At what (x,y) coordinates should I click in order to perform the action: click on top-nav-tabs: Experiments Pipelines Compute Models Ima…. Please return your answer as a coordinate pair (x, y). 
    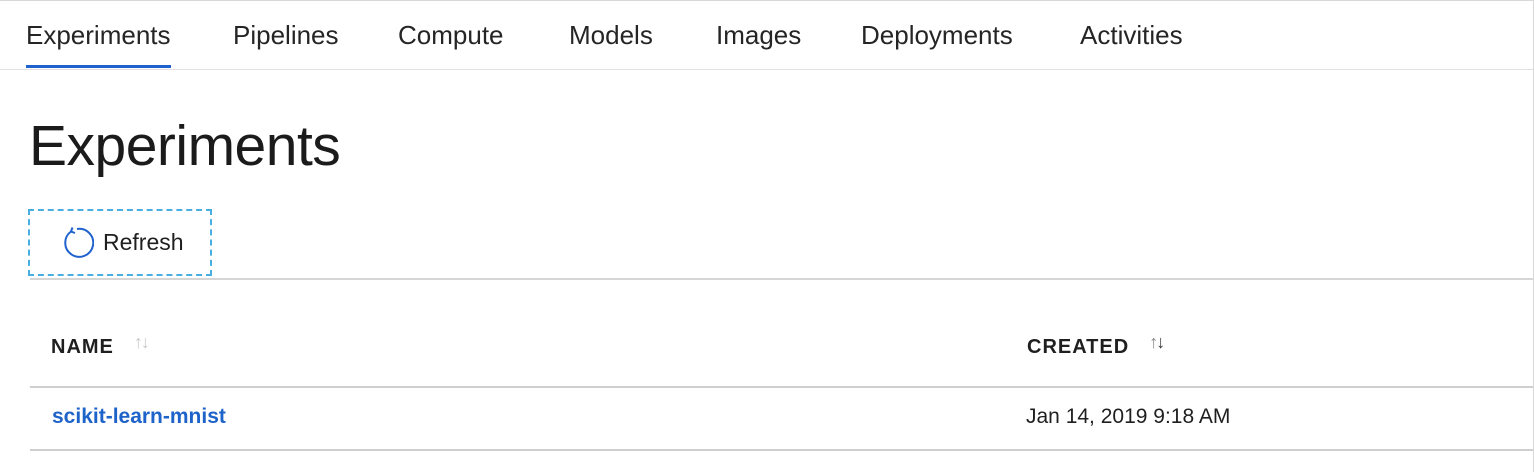
    Looking at the image, I should click on (766, 35).